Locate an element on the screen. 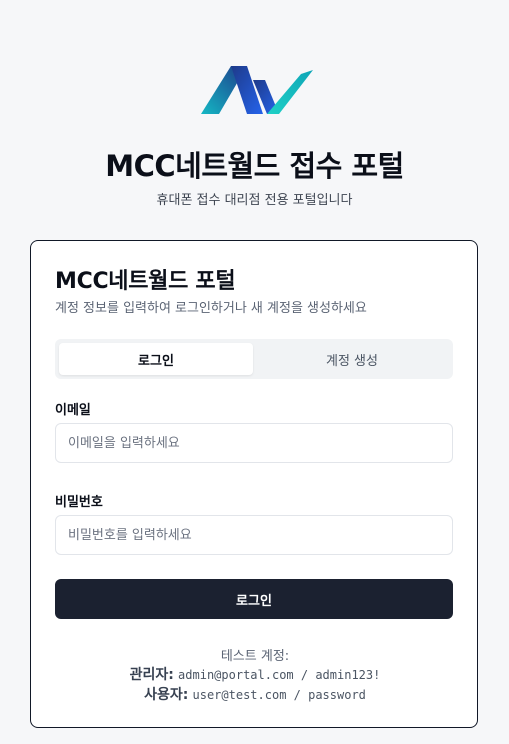 This screenshot has height=744, width=509. card-title: MCC네트월드 포털 is located at coordinates (145, 281).